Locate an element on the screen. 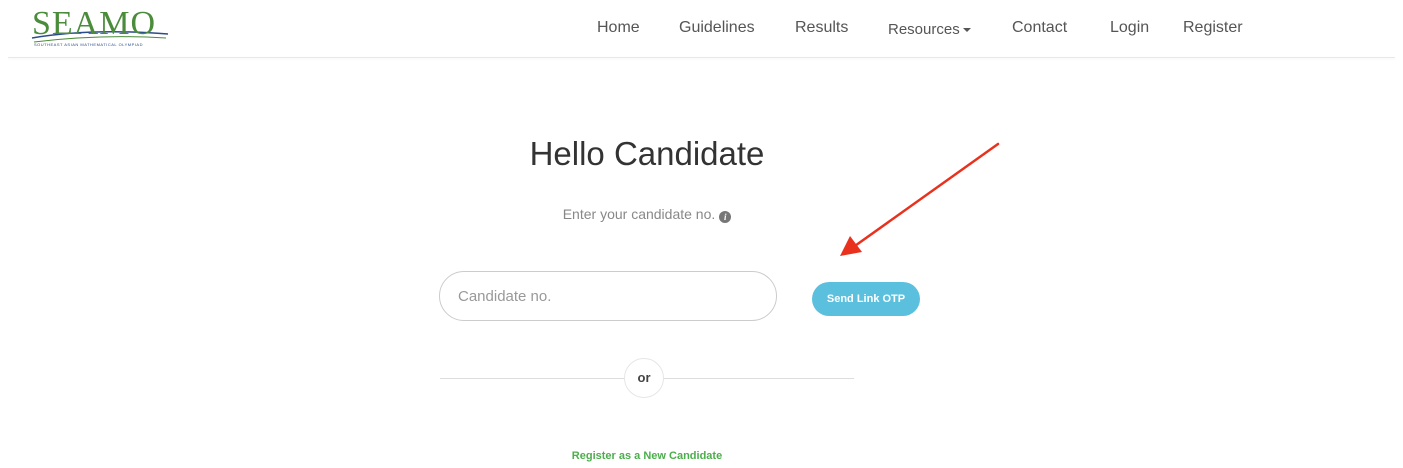 Image resolution: width=1403 pixels, height=468 pixels. subtitle-text: Enter your candidate no. is located at coordinates (639, 214).